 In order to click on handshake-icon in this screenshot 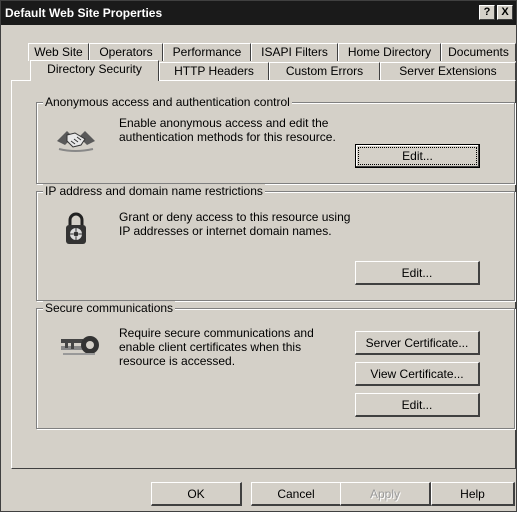, I will do `click(76, 141)`.